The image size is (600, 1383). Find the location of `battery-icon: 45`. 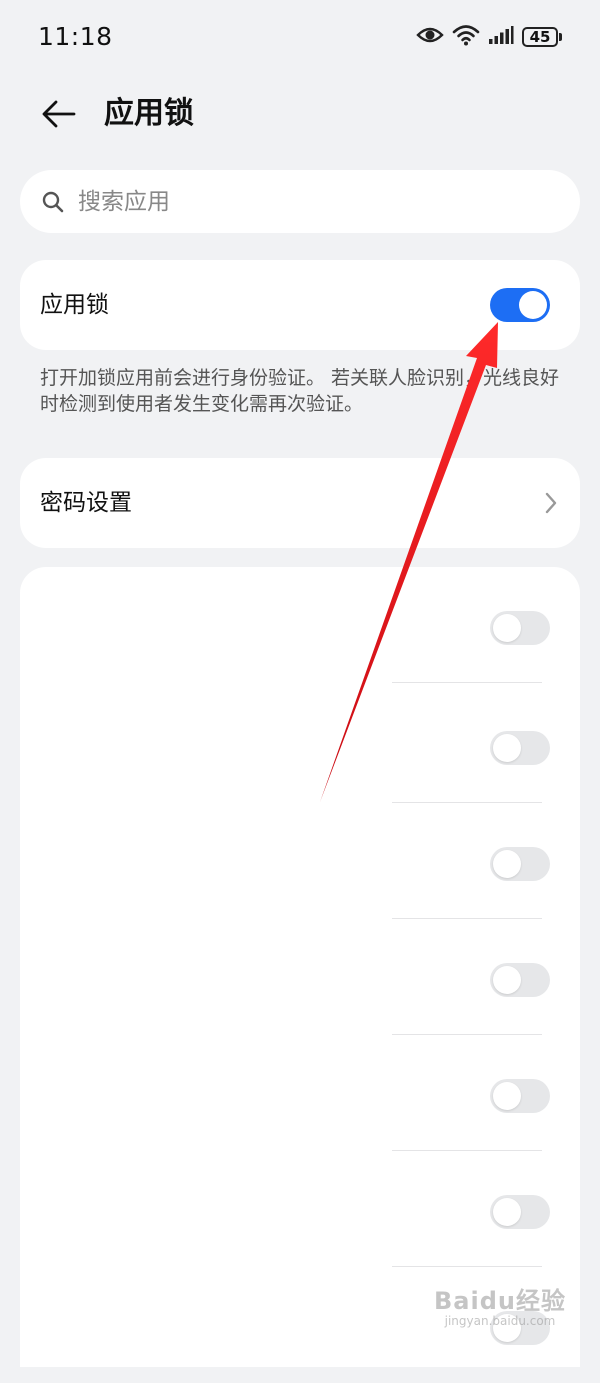

battery-icon: 45 is located at coordinates (542, 37).